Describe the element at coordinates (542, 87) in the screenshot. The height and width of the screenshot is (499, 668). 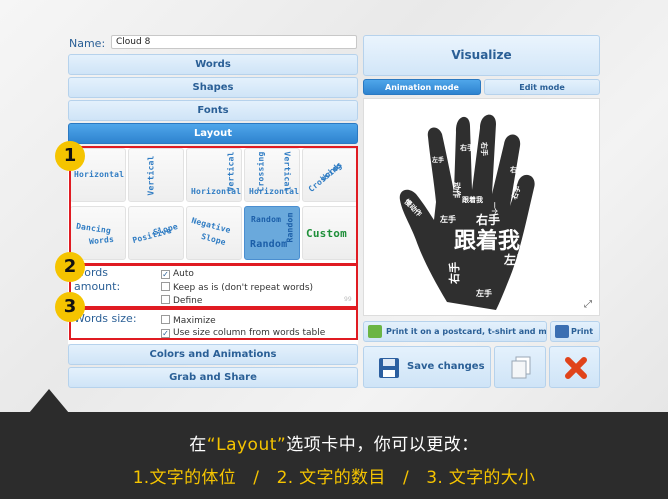
I see `edit-mode-tab: Edit mode` at that location.